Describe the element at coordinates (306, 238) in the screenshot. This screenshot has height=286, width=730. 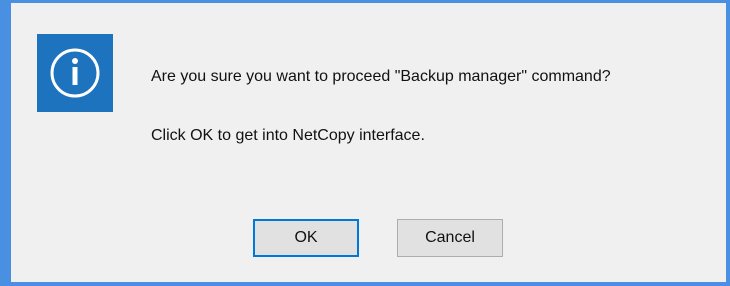
I see `ok-button: OK` at that location.